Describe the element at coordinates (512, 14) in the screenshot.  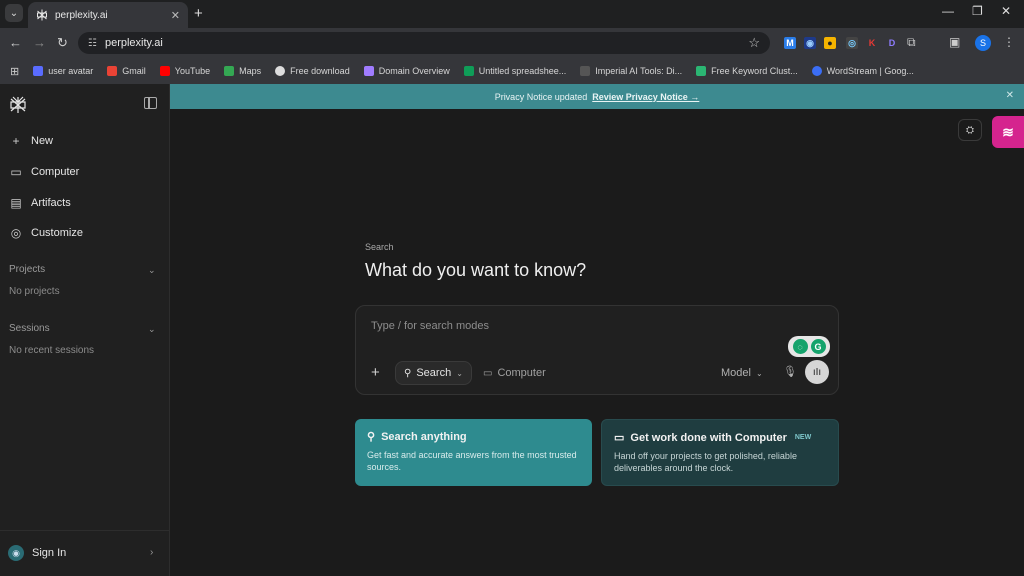
I see `tab-strip: ⌄ perplexity.ai ✕ + — ❐ ✕` at that location.